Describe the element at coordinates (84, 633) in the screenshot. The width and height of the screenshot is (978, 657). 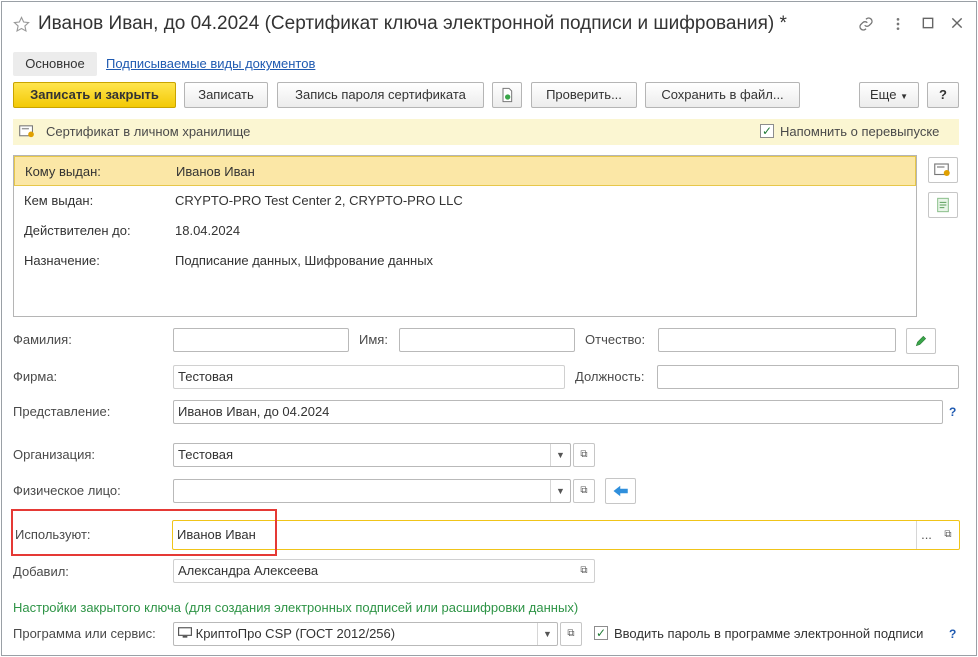
I see `program-label: Программа или сервис:` at that location.